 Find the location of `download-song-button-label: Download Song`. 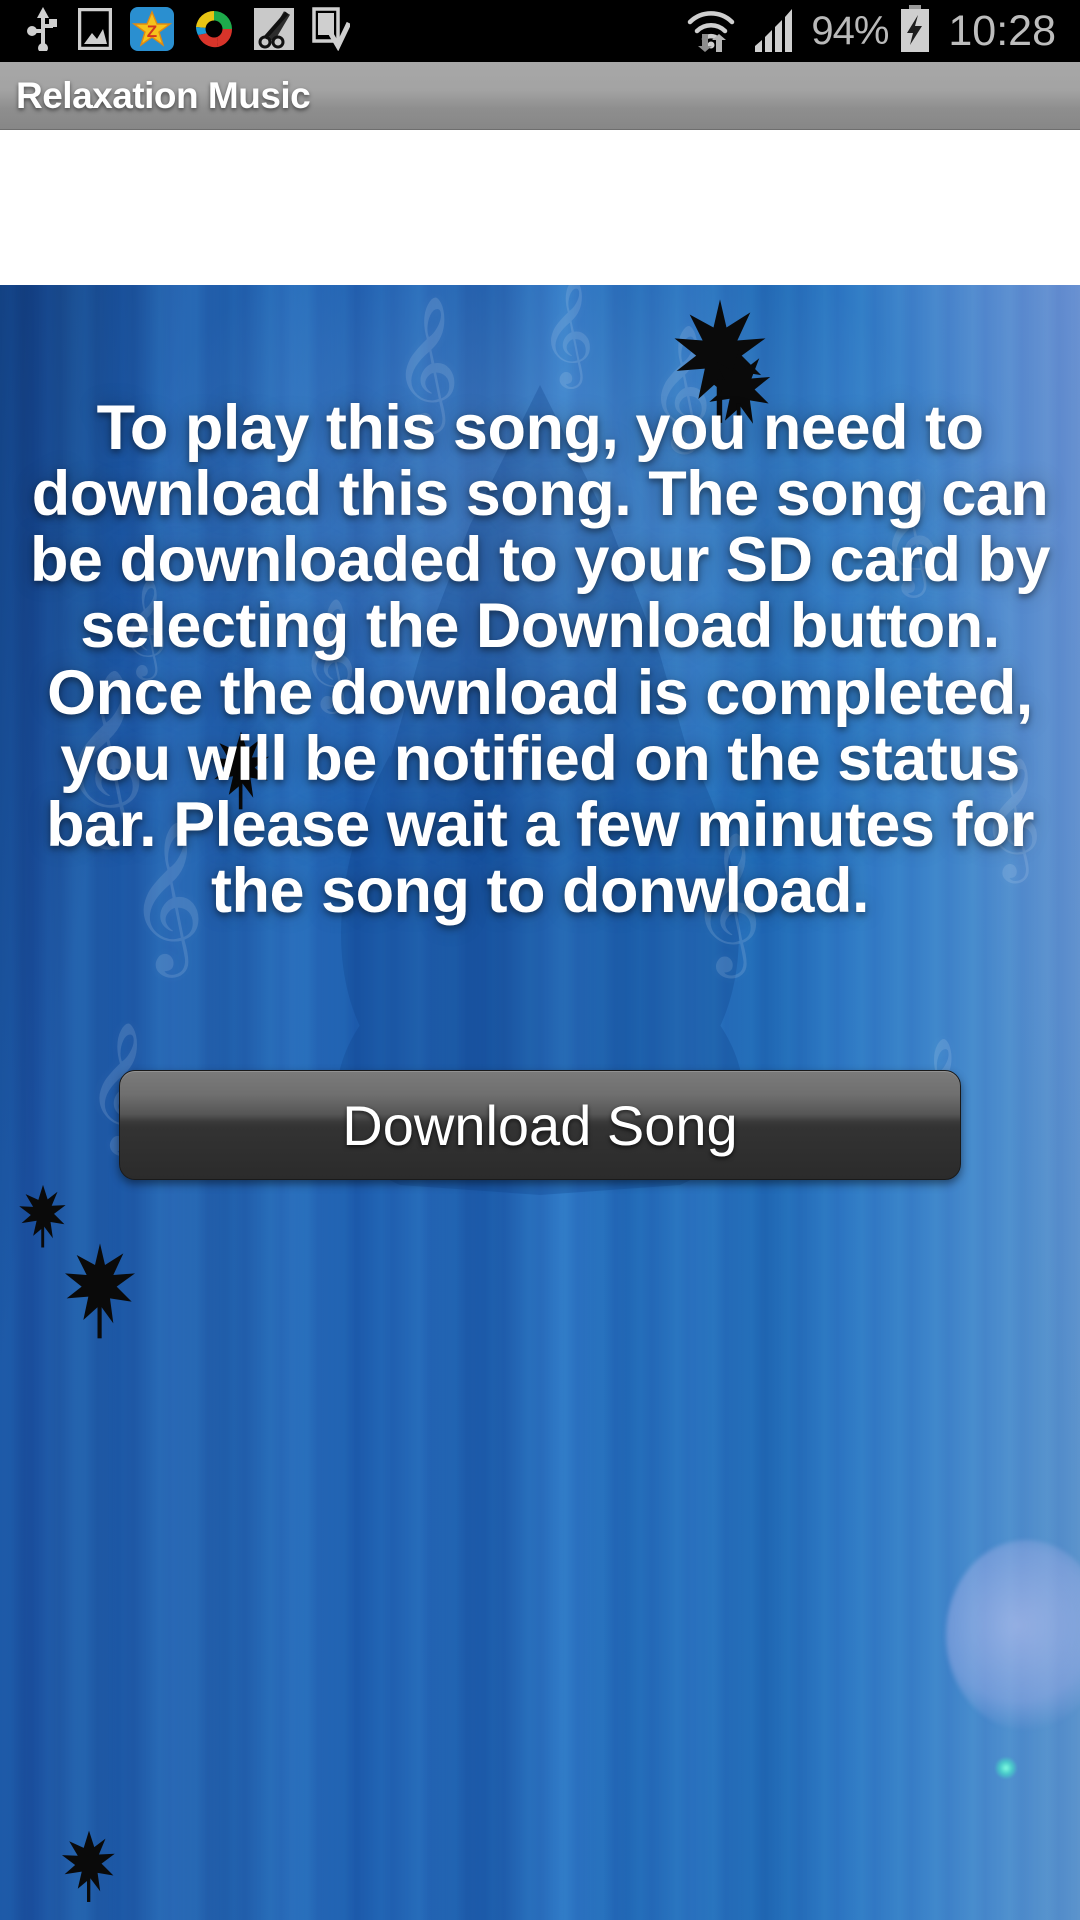

download-song-button-label: Download Song is located at coordinates (540, 1125).